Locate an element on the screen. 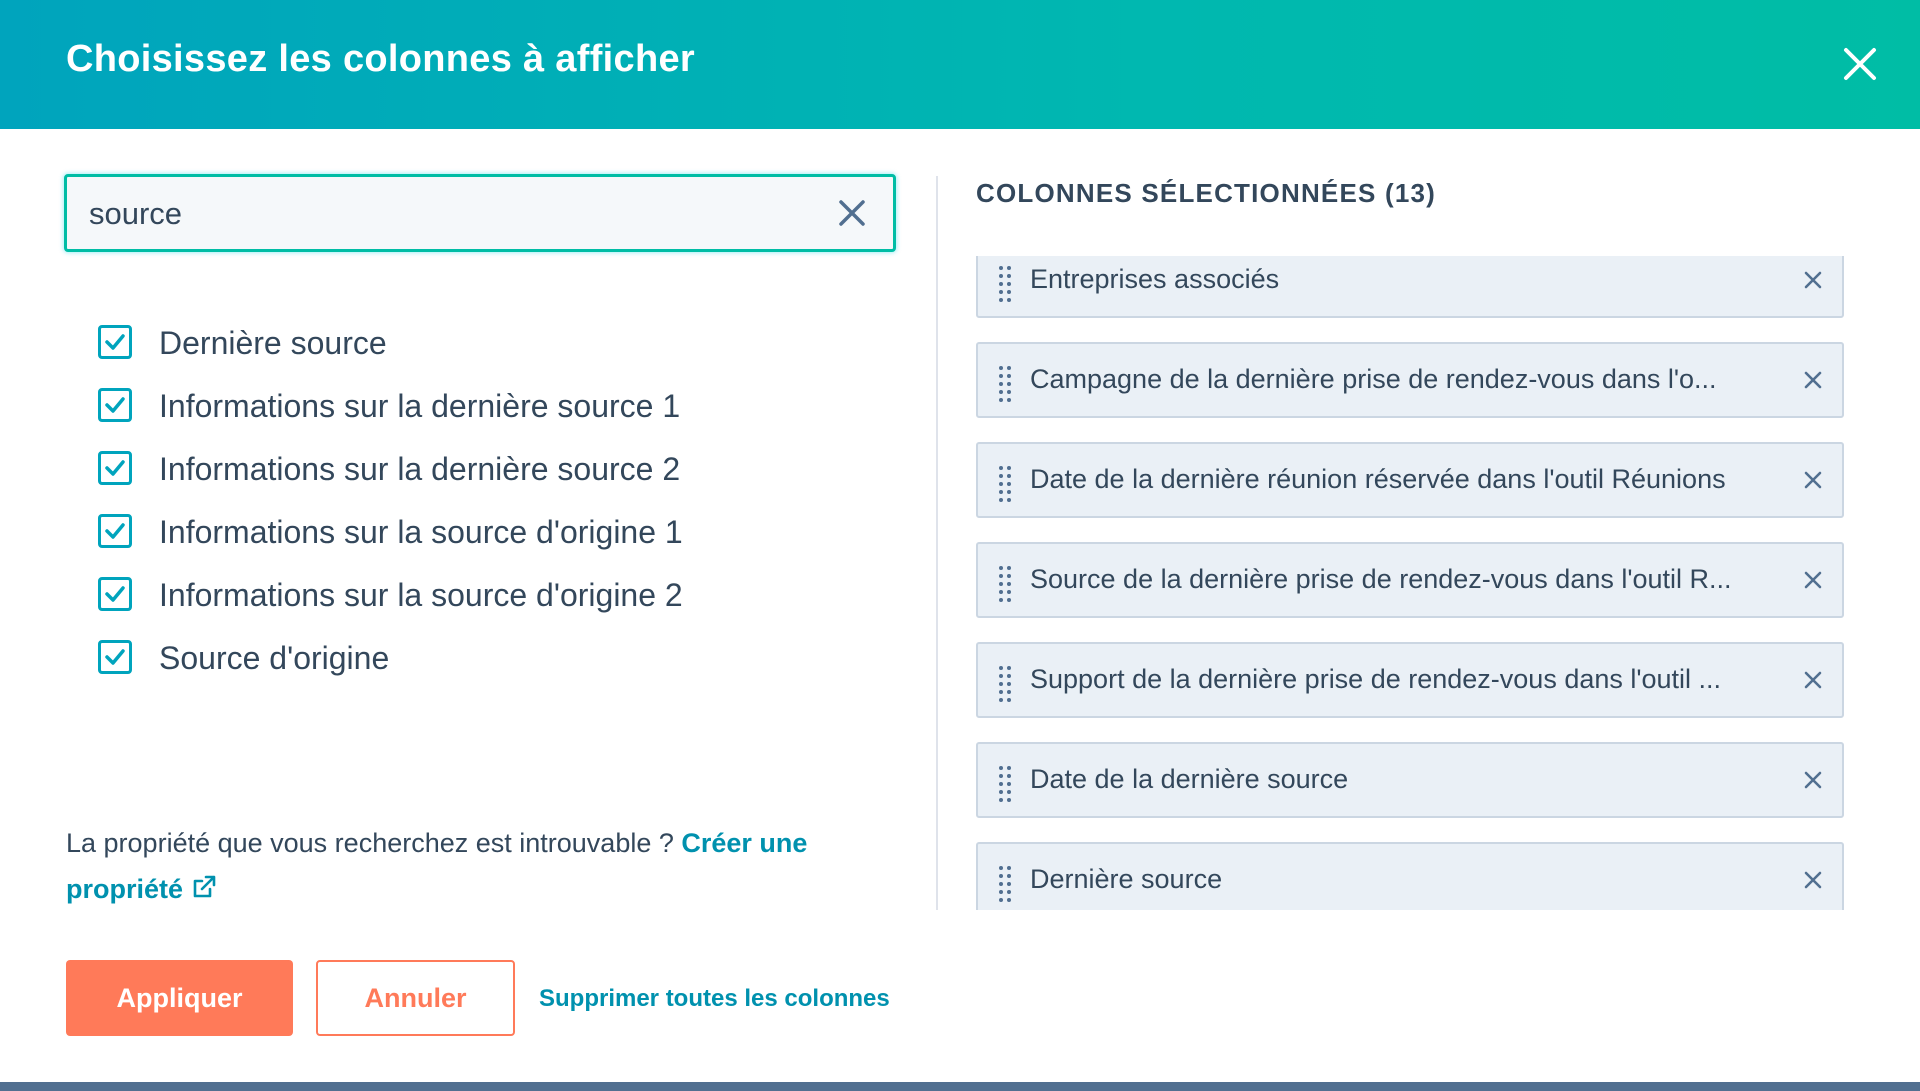  option-info-source-origine-2: Informations sur la source d'origine 2 is located at coordinates (478, 595).